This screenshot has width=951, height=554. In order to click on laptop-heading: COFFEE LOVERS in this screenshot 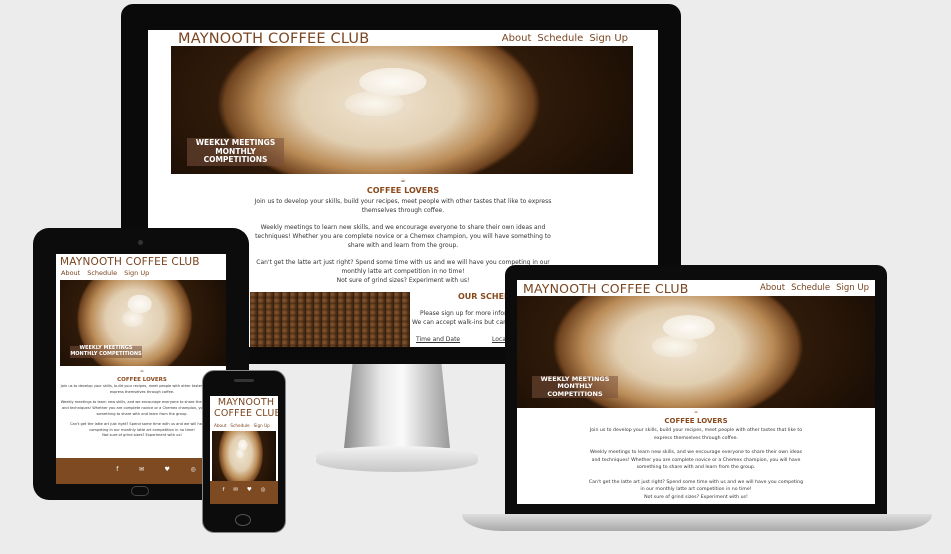, I will do `click(696, 421)`.